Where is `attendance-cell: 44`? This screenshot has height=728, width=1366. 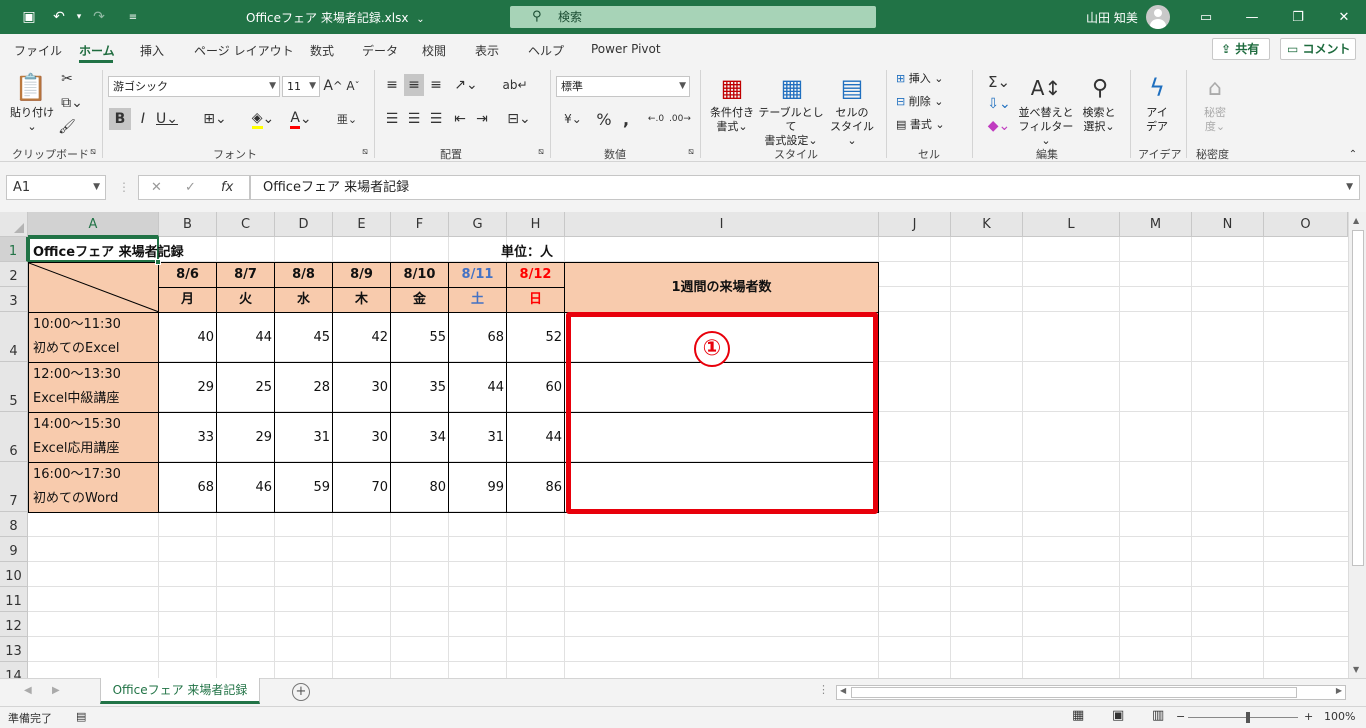 attendance-cell: 44 is located at coordinates (535, 437).